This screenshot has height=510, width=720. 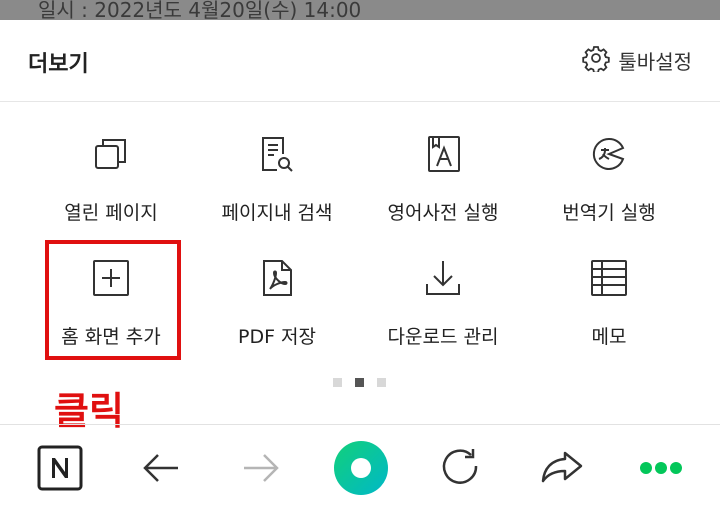 I want to click on background-page-strip: 일시 : 2022년도 4월20일(수) 14:00, so click(x=360, y=10).